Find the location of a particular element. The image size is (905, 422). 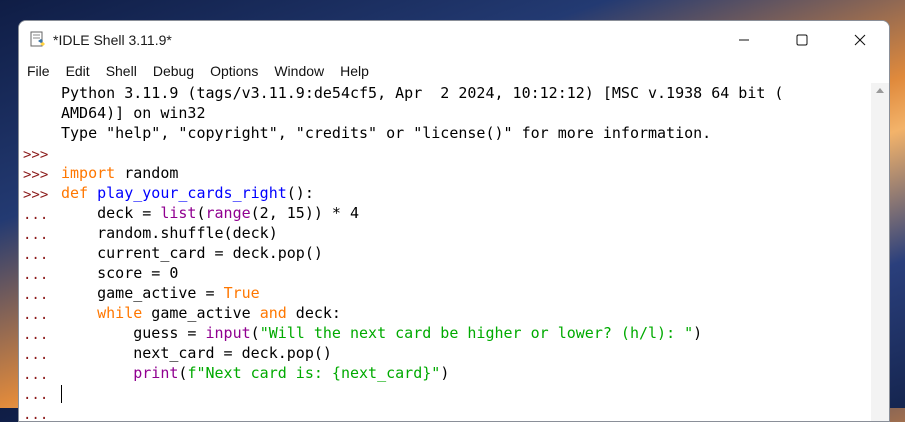

empty-line is located at coordinates (465, 153).